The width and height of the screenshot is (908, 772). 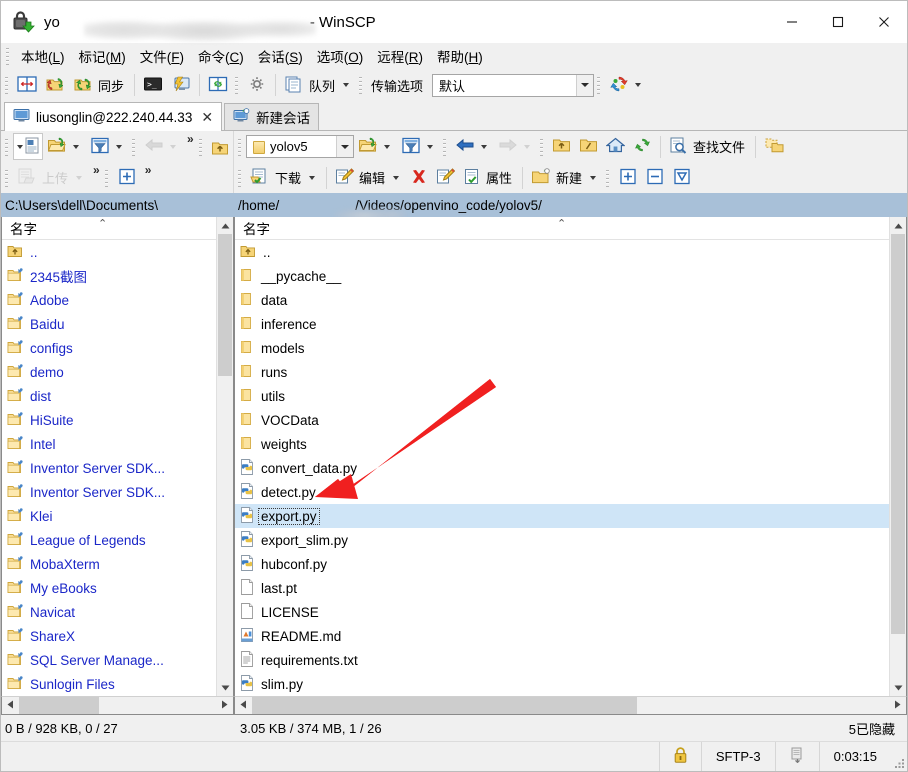 I want to click on local-scroll-up-button, so click(x=225, y=225).